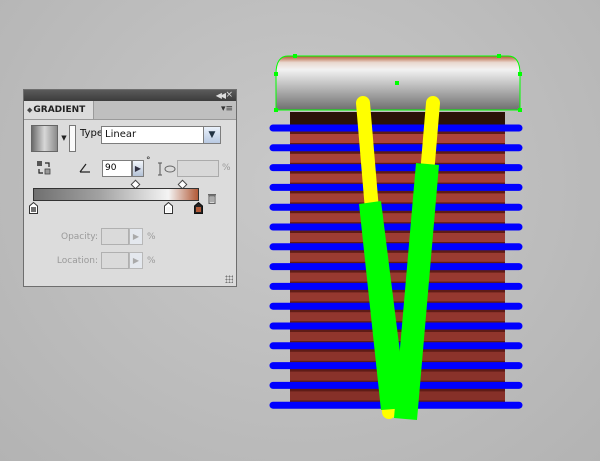  I want to click on cap, so click(398, 83).